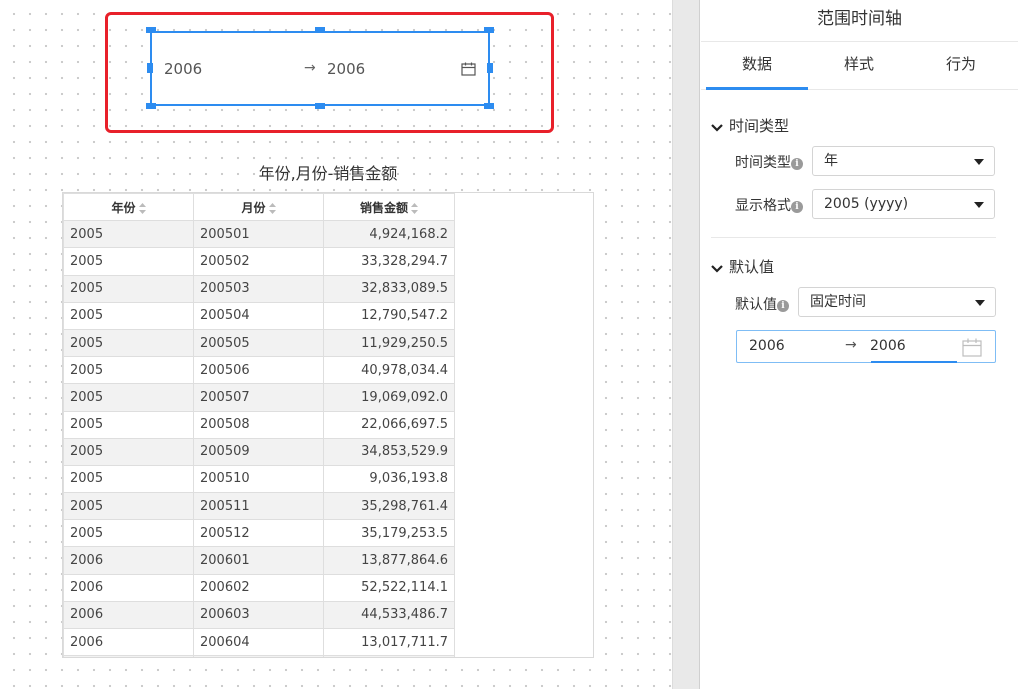  I want to click on resize-handle-top-center, so click(320, 30).